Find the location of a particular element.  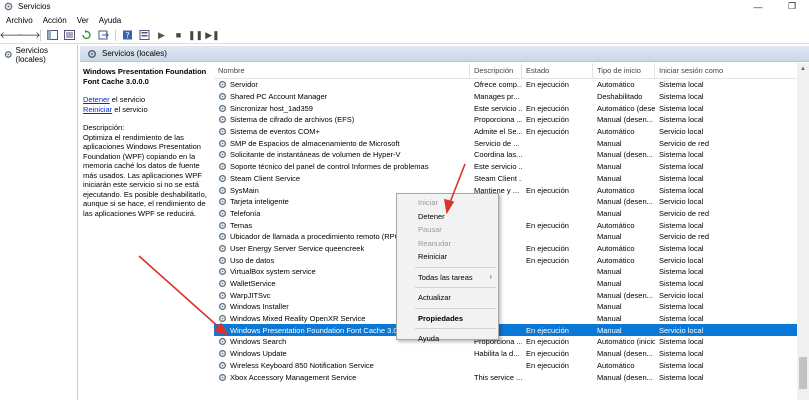

stop-service-button: ■ is located at coordinates (178, 35).